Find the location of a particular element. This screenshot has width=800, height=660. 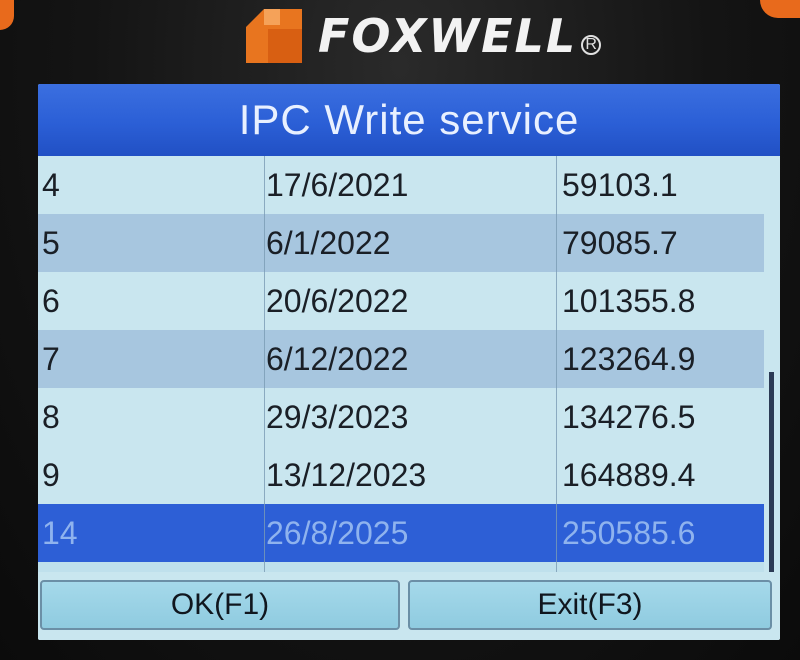

row-value: 59103.1 is located at coordinates (620, 185).